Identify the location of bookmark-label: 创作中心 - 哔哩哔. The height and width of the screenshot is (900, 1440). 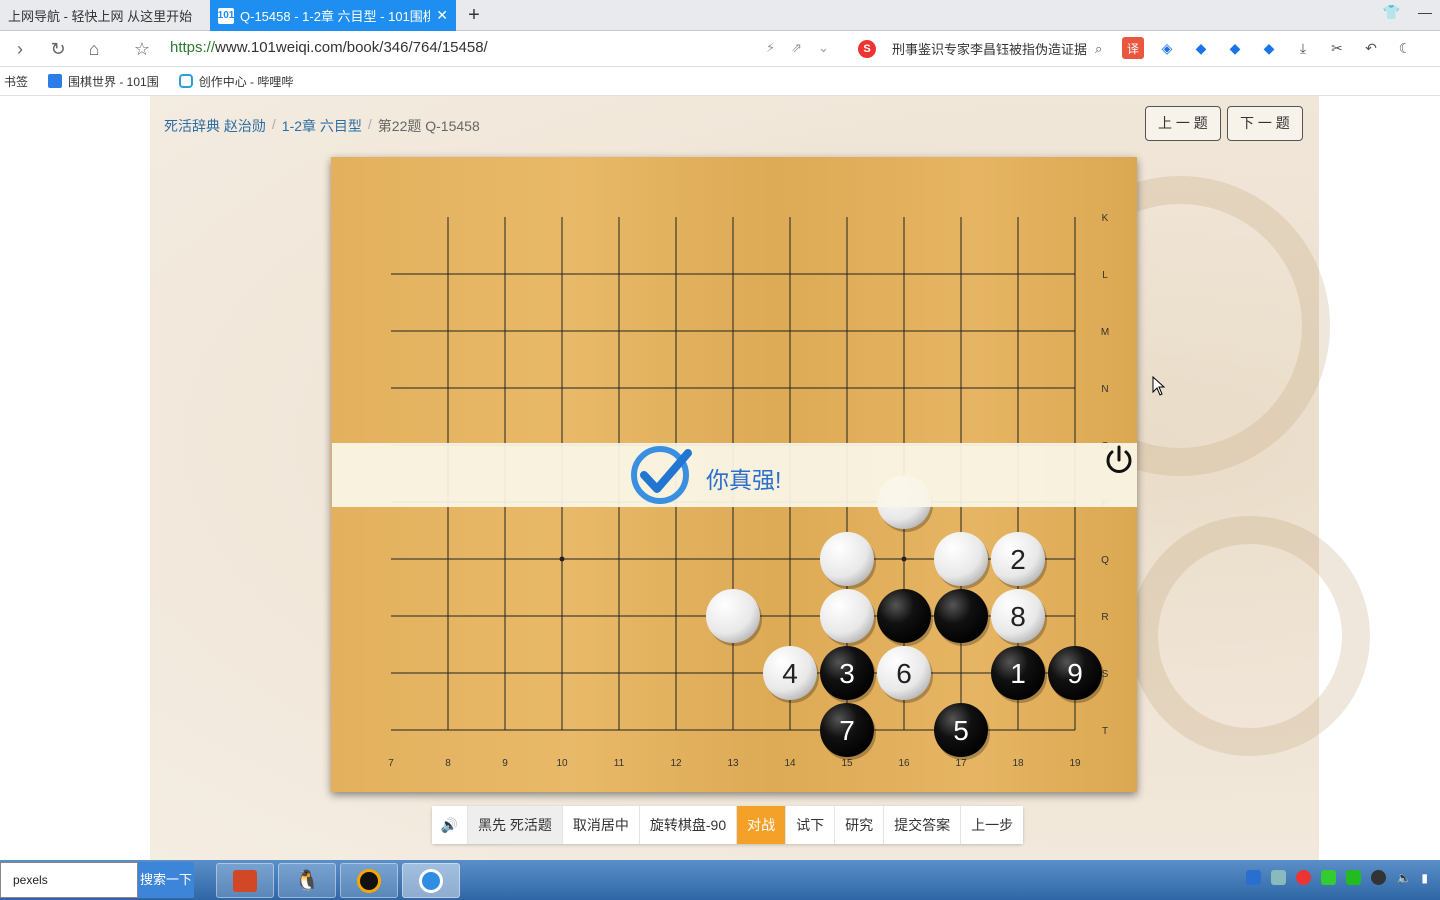
(246, 81).